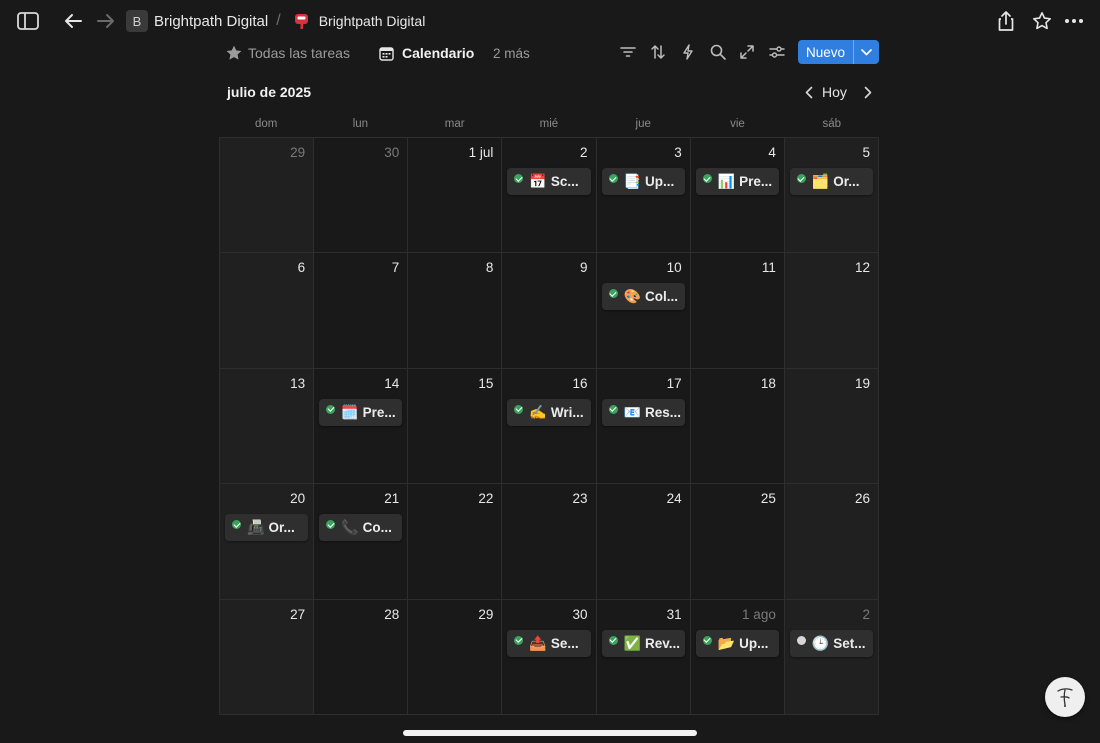  What do you see at coordinates (737, 124) in the screenshot?
I see `weekday-label: vie` at bounding box center [737, 124].